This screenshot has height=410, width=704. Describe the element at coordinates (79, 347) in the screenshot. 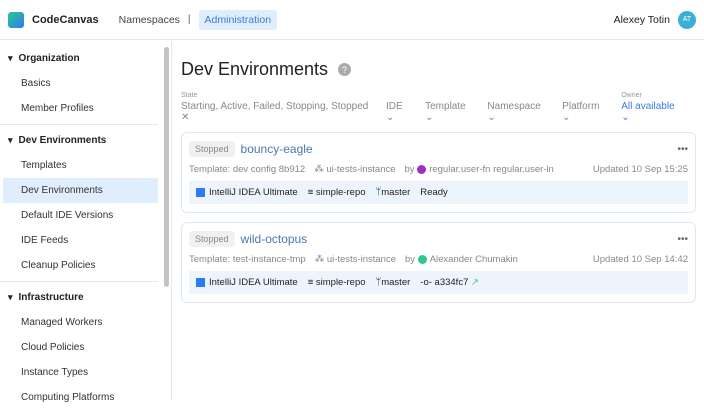

I see `sidebar-item-cloud-policies: Cloud Policies` at that location.